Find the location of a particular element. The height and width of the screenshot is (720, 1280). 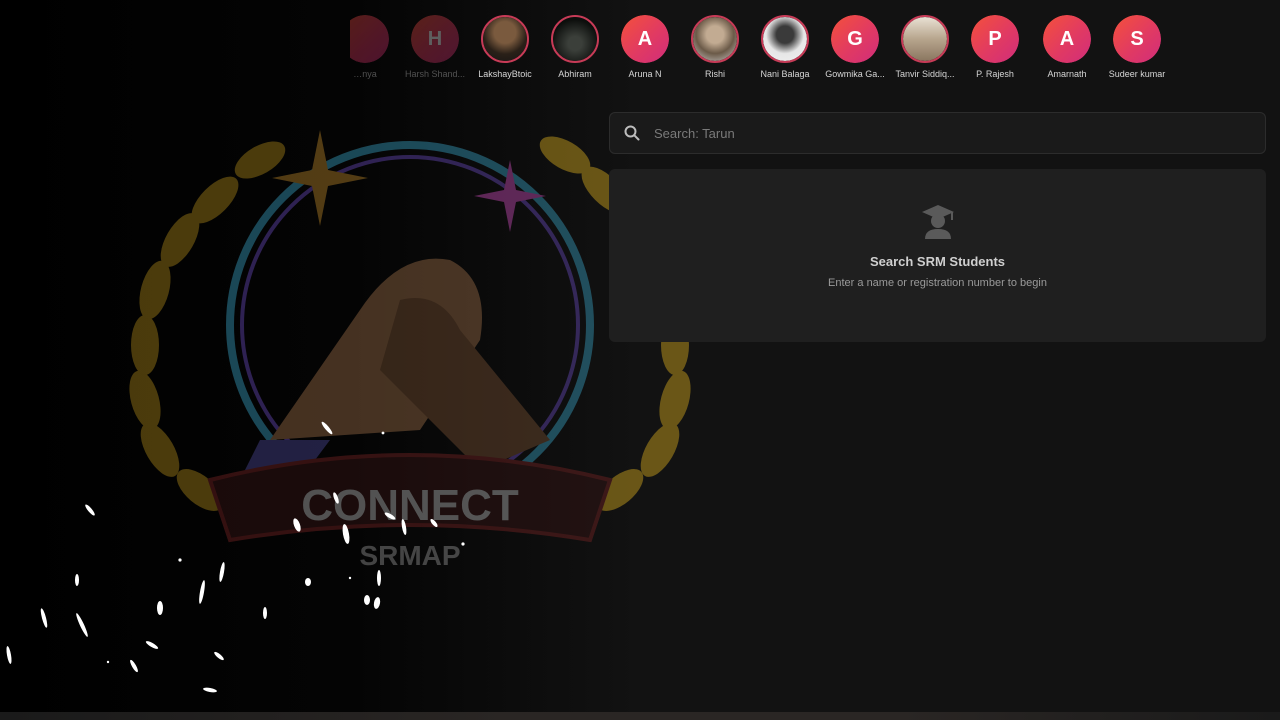

story-name: LakshayBtoic is located at coordinates (505, 74).